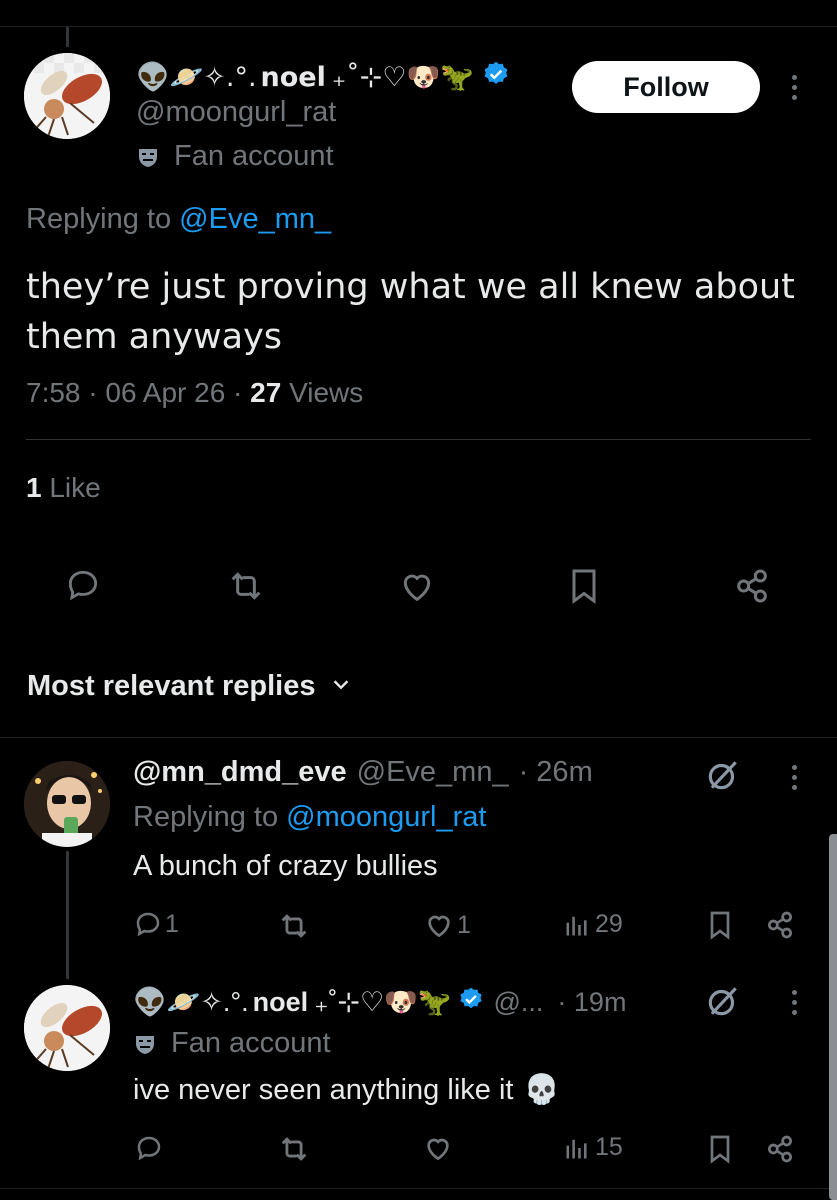  I want to click on affiliation-row: Fan account, so click(235, 156).